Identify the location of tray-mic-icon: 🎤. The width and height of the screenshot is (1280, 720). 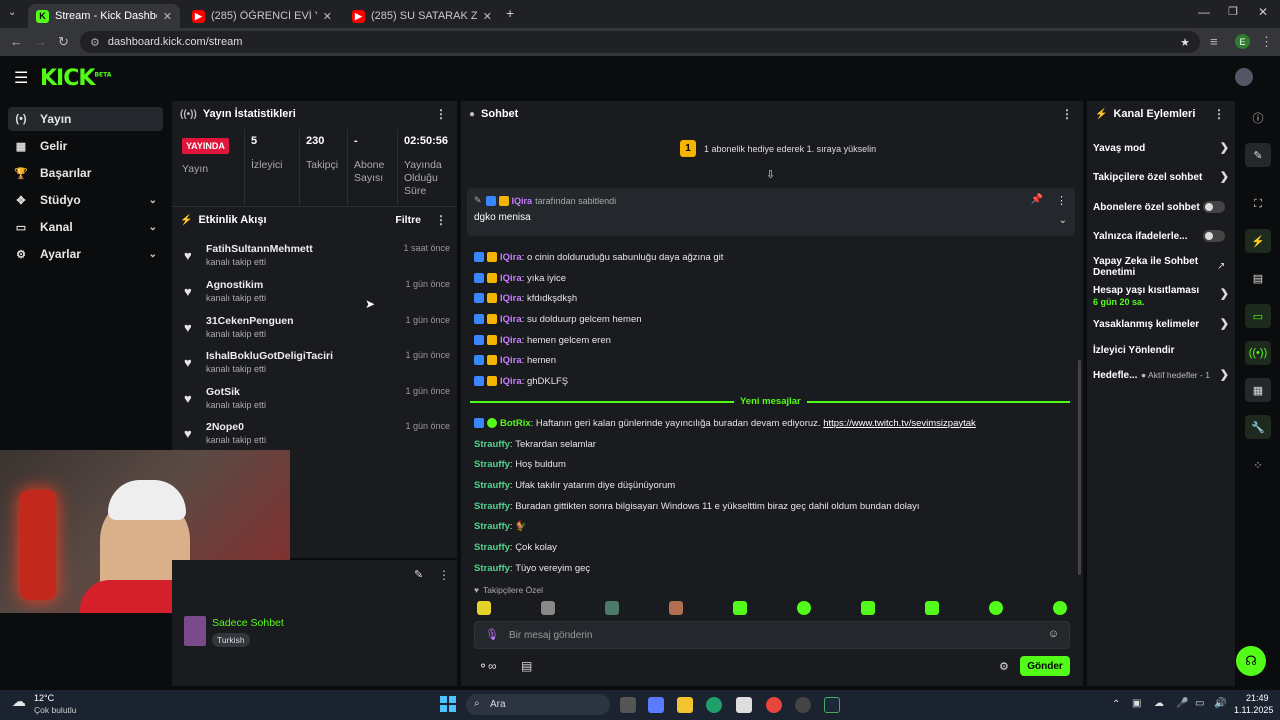
(1182, 703).